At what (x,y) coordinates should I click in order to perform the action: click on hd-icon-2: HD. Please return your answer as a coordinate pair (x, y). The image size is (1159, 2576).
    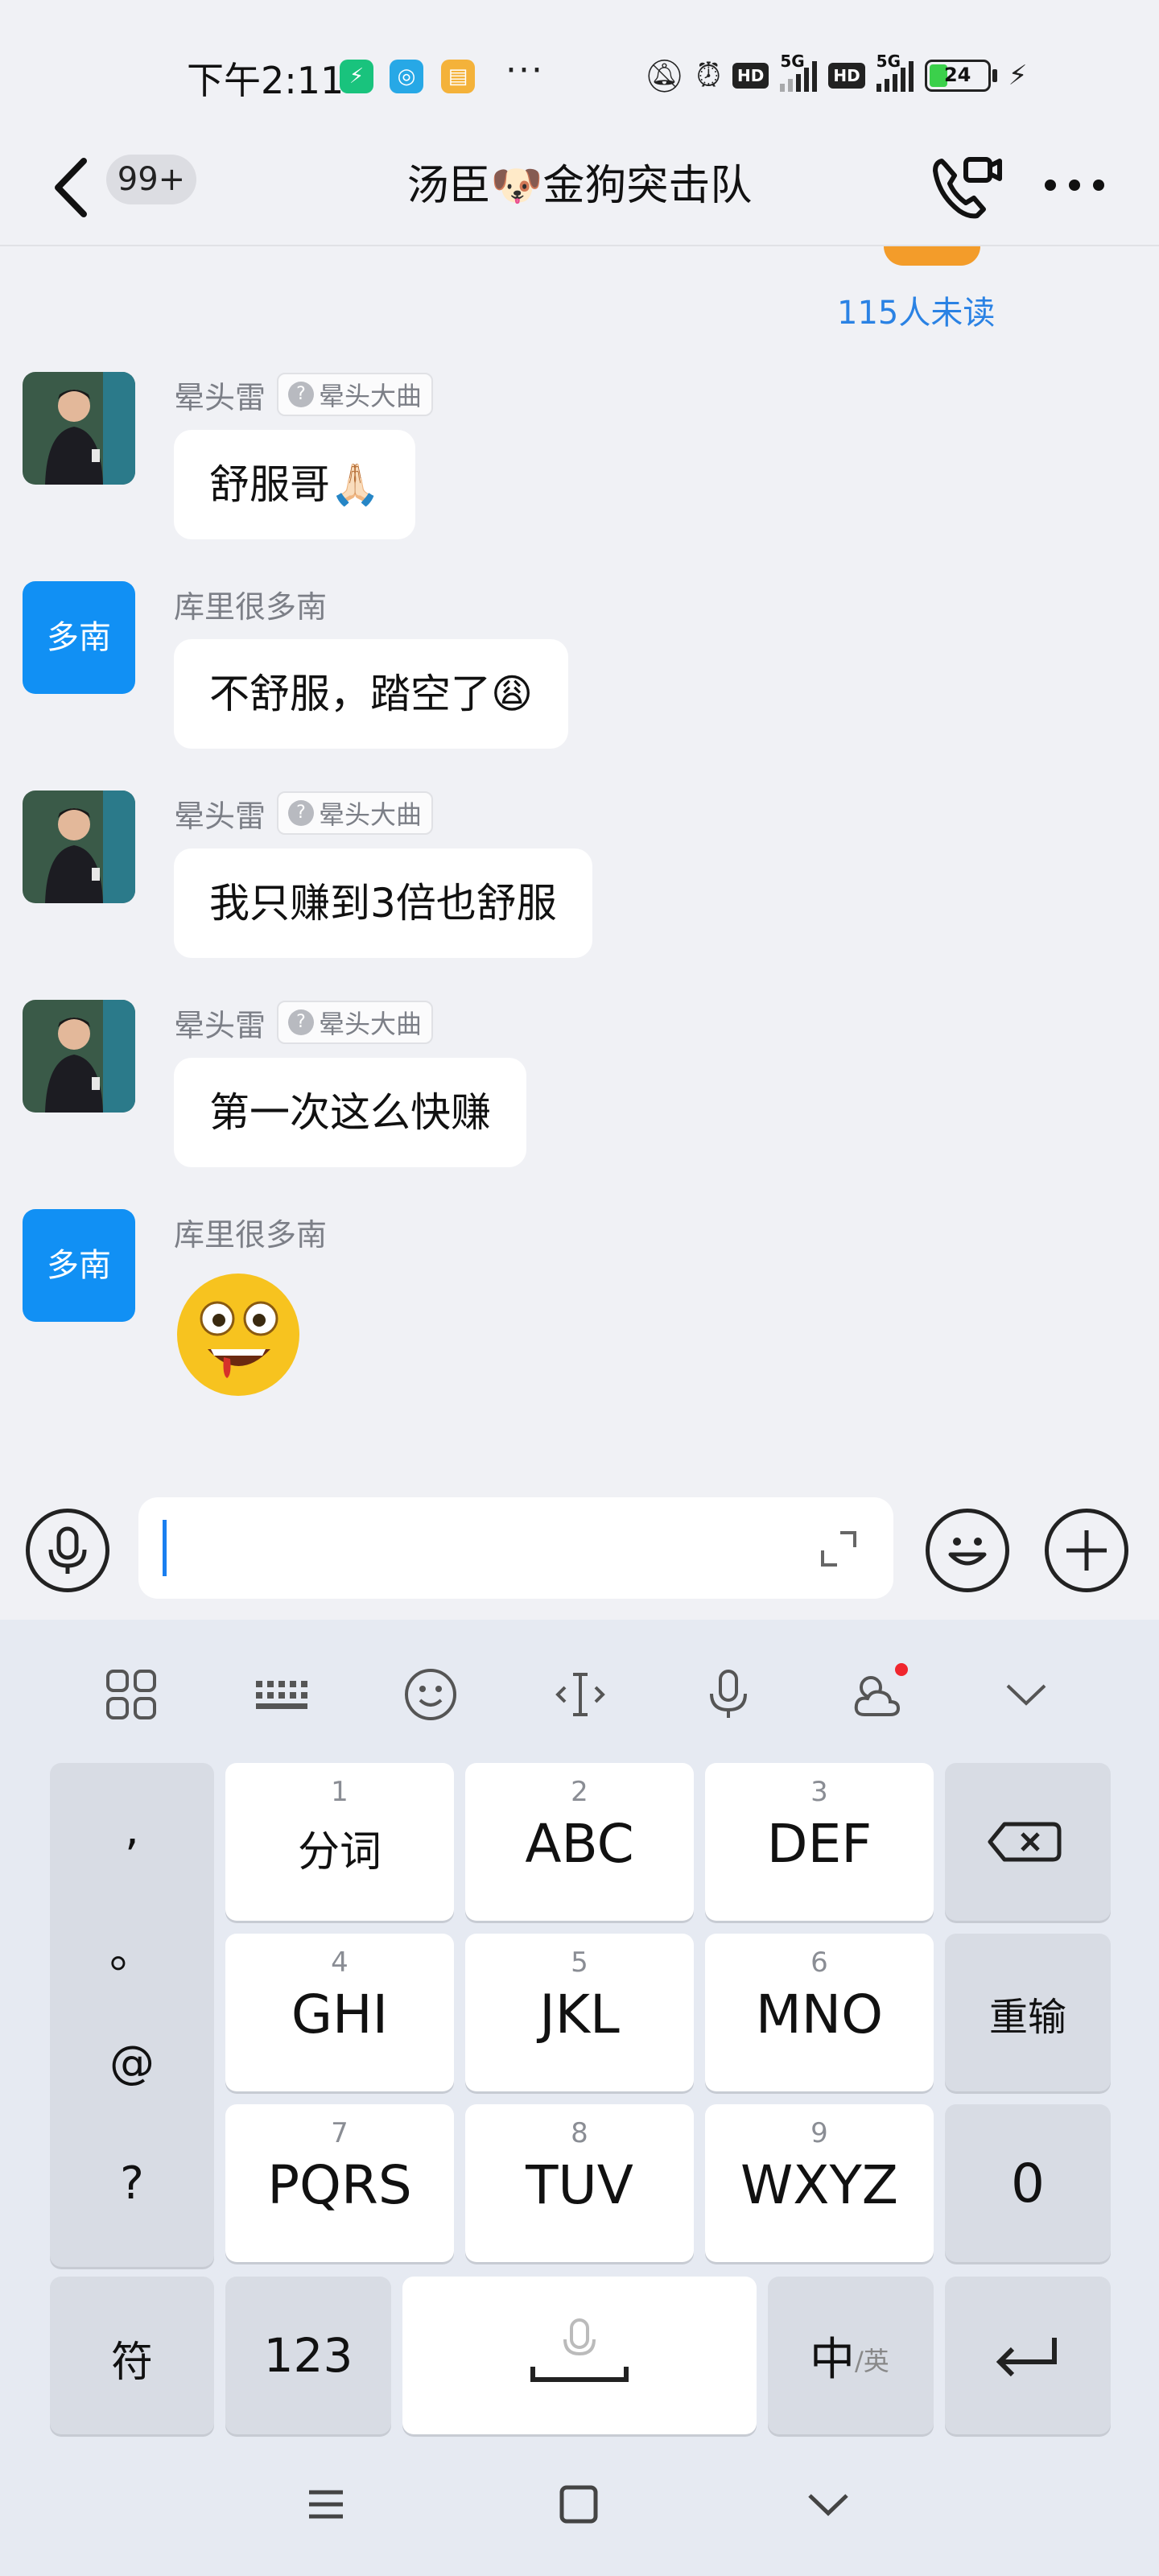
    Looking at the image, I should click on (846, 76).